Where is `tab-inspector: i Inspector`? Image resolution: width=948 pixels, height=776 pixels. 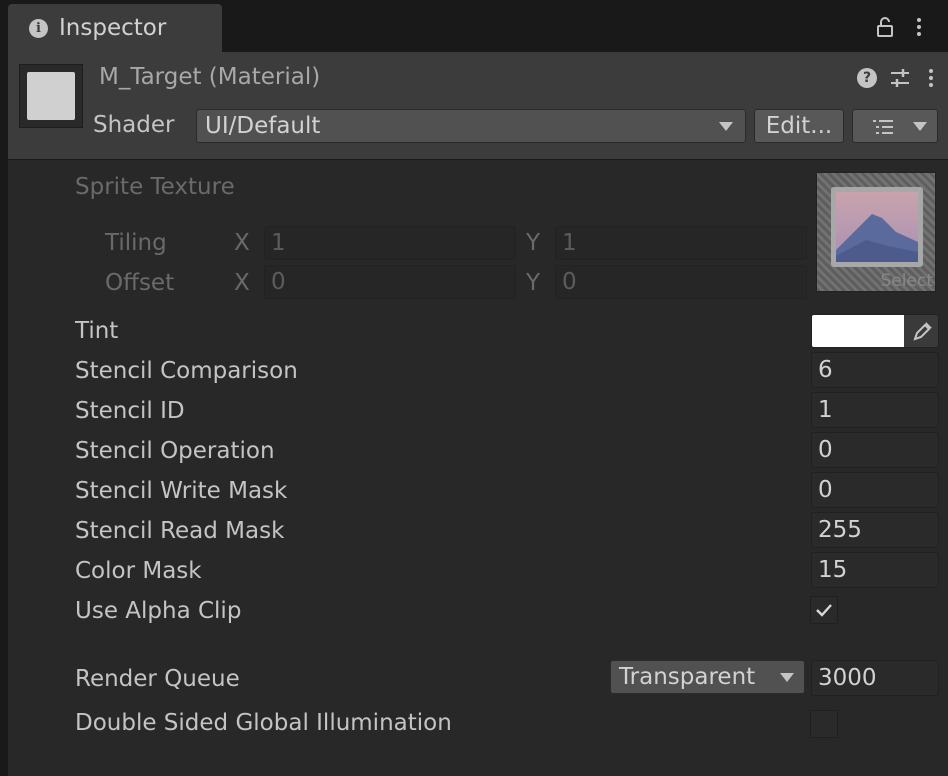 tab-inspector: i Inspector is located at coordinates (115, 28).